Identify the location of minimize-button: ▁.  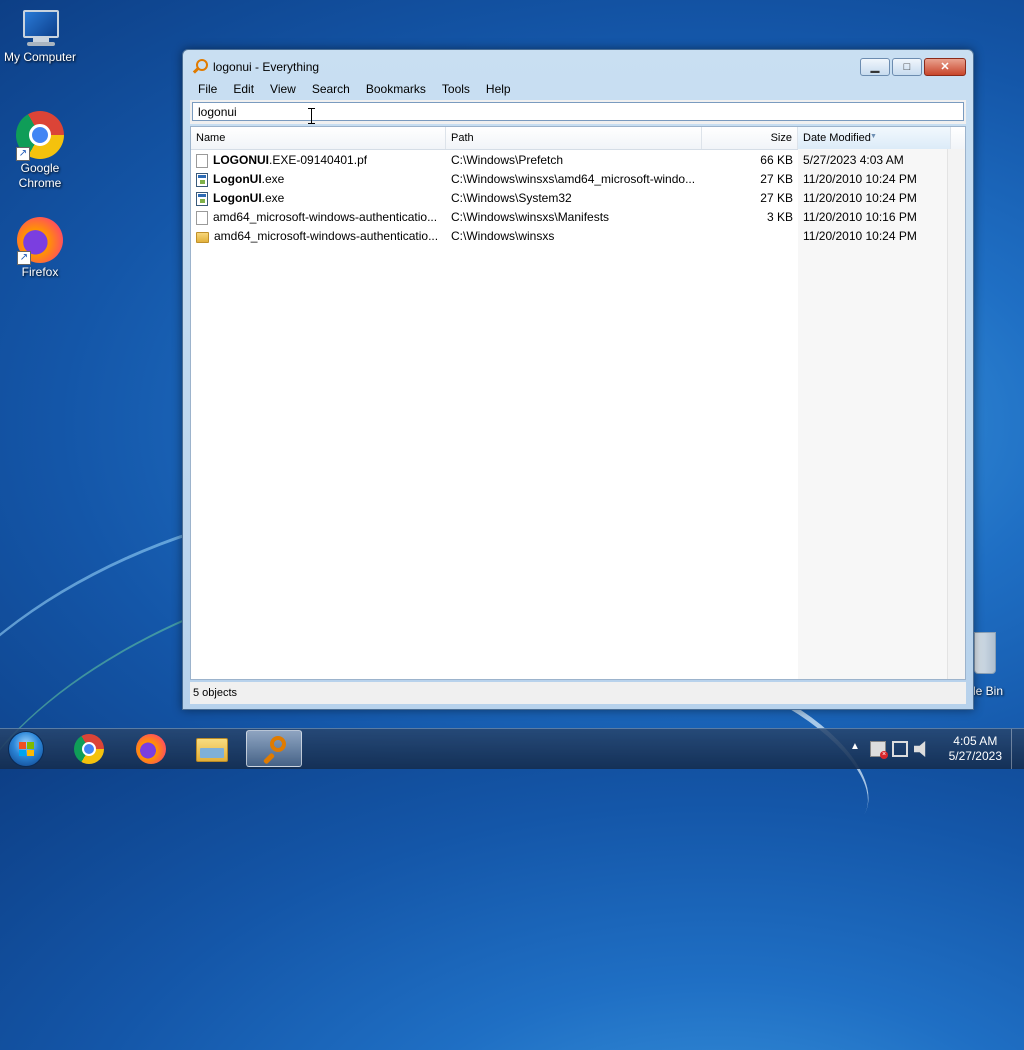
(875, 67).